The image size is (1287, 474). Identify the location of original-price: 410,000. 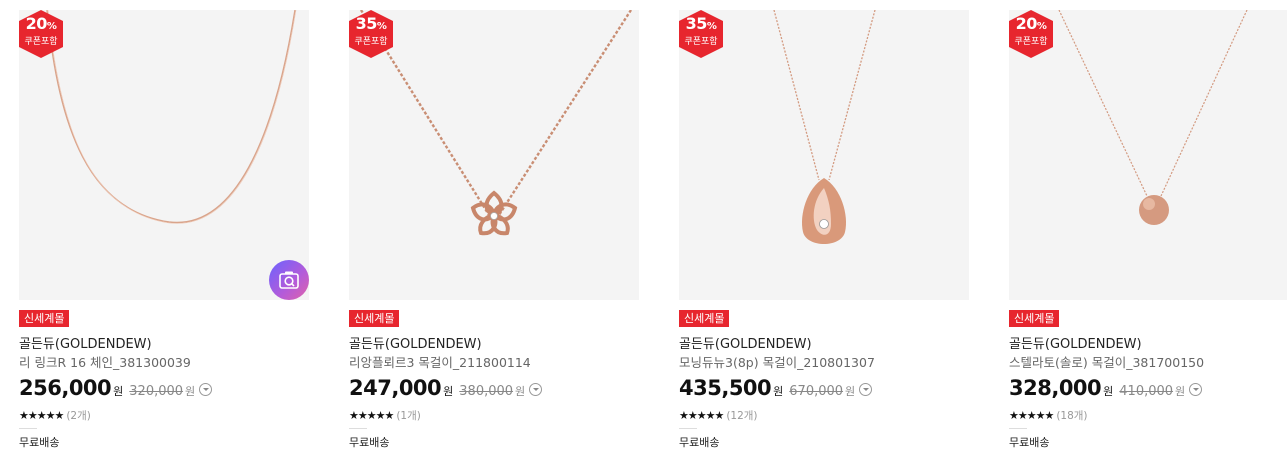
(1146, 391).